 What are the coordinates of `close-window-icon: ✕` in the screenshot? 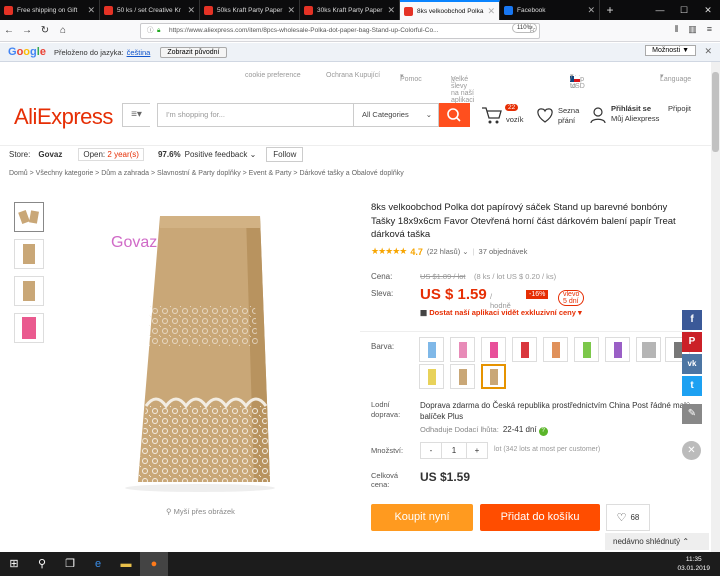 It's located at (708, 10).